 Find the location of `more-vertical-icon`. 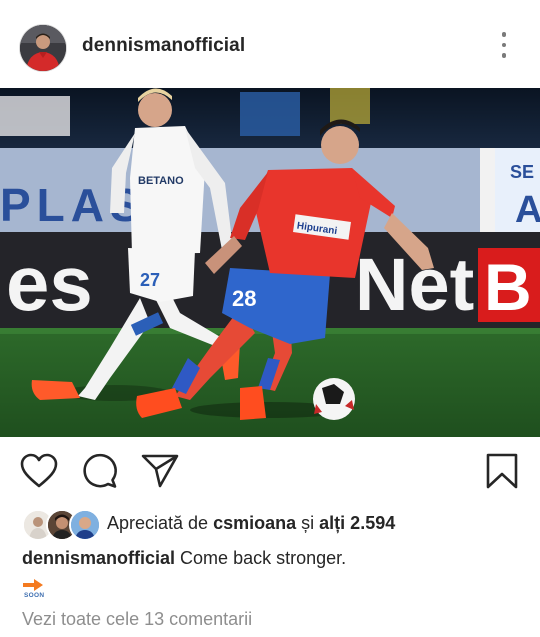

more-vertical-icon is located at coordinates (504, 47).